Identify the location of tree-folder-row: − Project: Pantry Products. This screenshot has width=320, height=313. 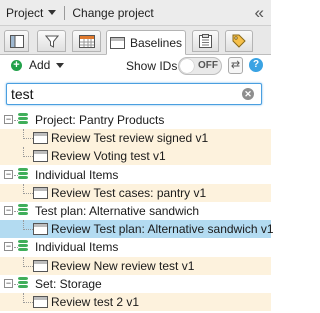
(135, 120).